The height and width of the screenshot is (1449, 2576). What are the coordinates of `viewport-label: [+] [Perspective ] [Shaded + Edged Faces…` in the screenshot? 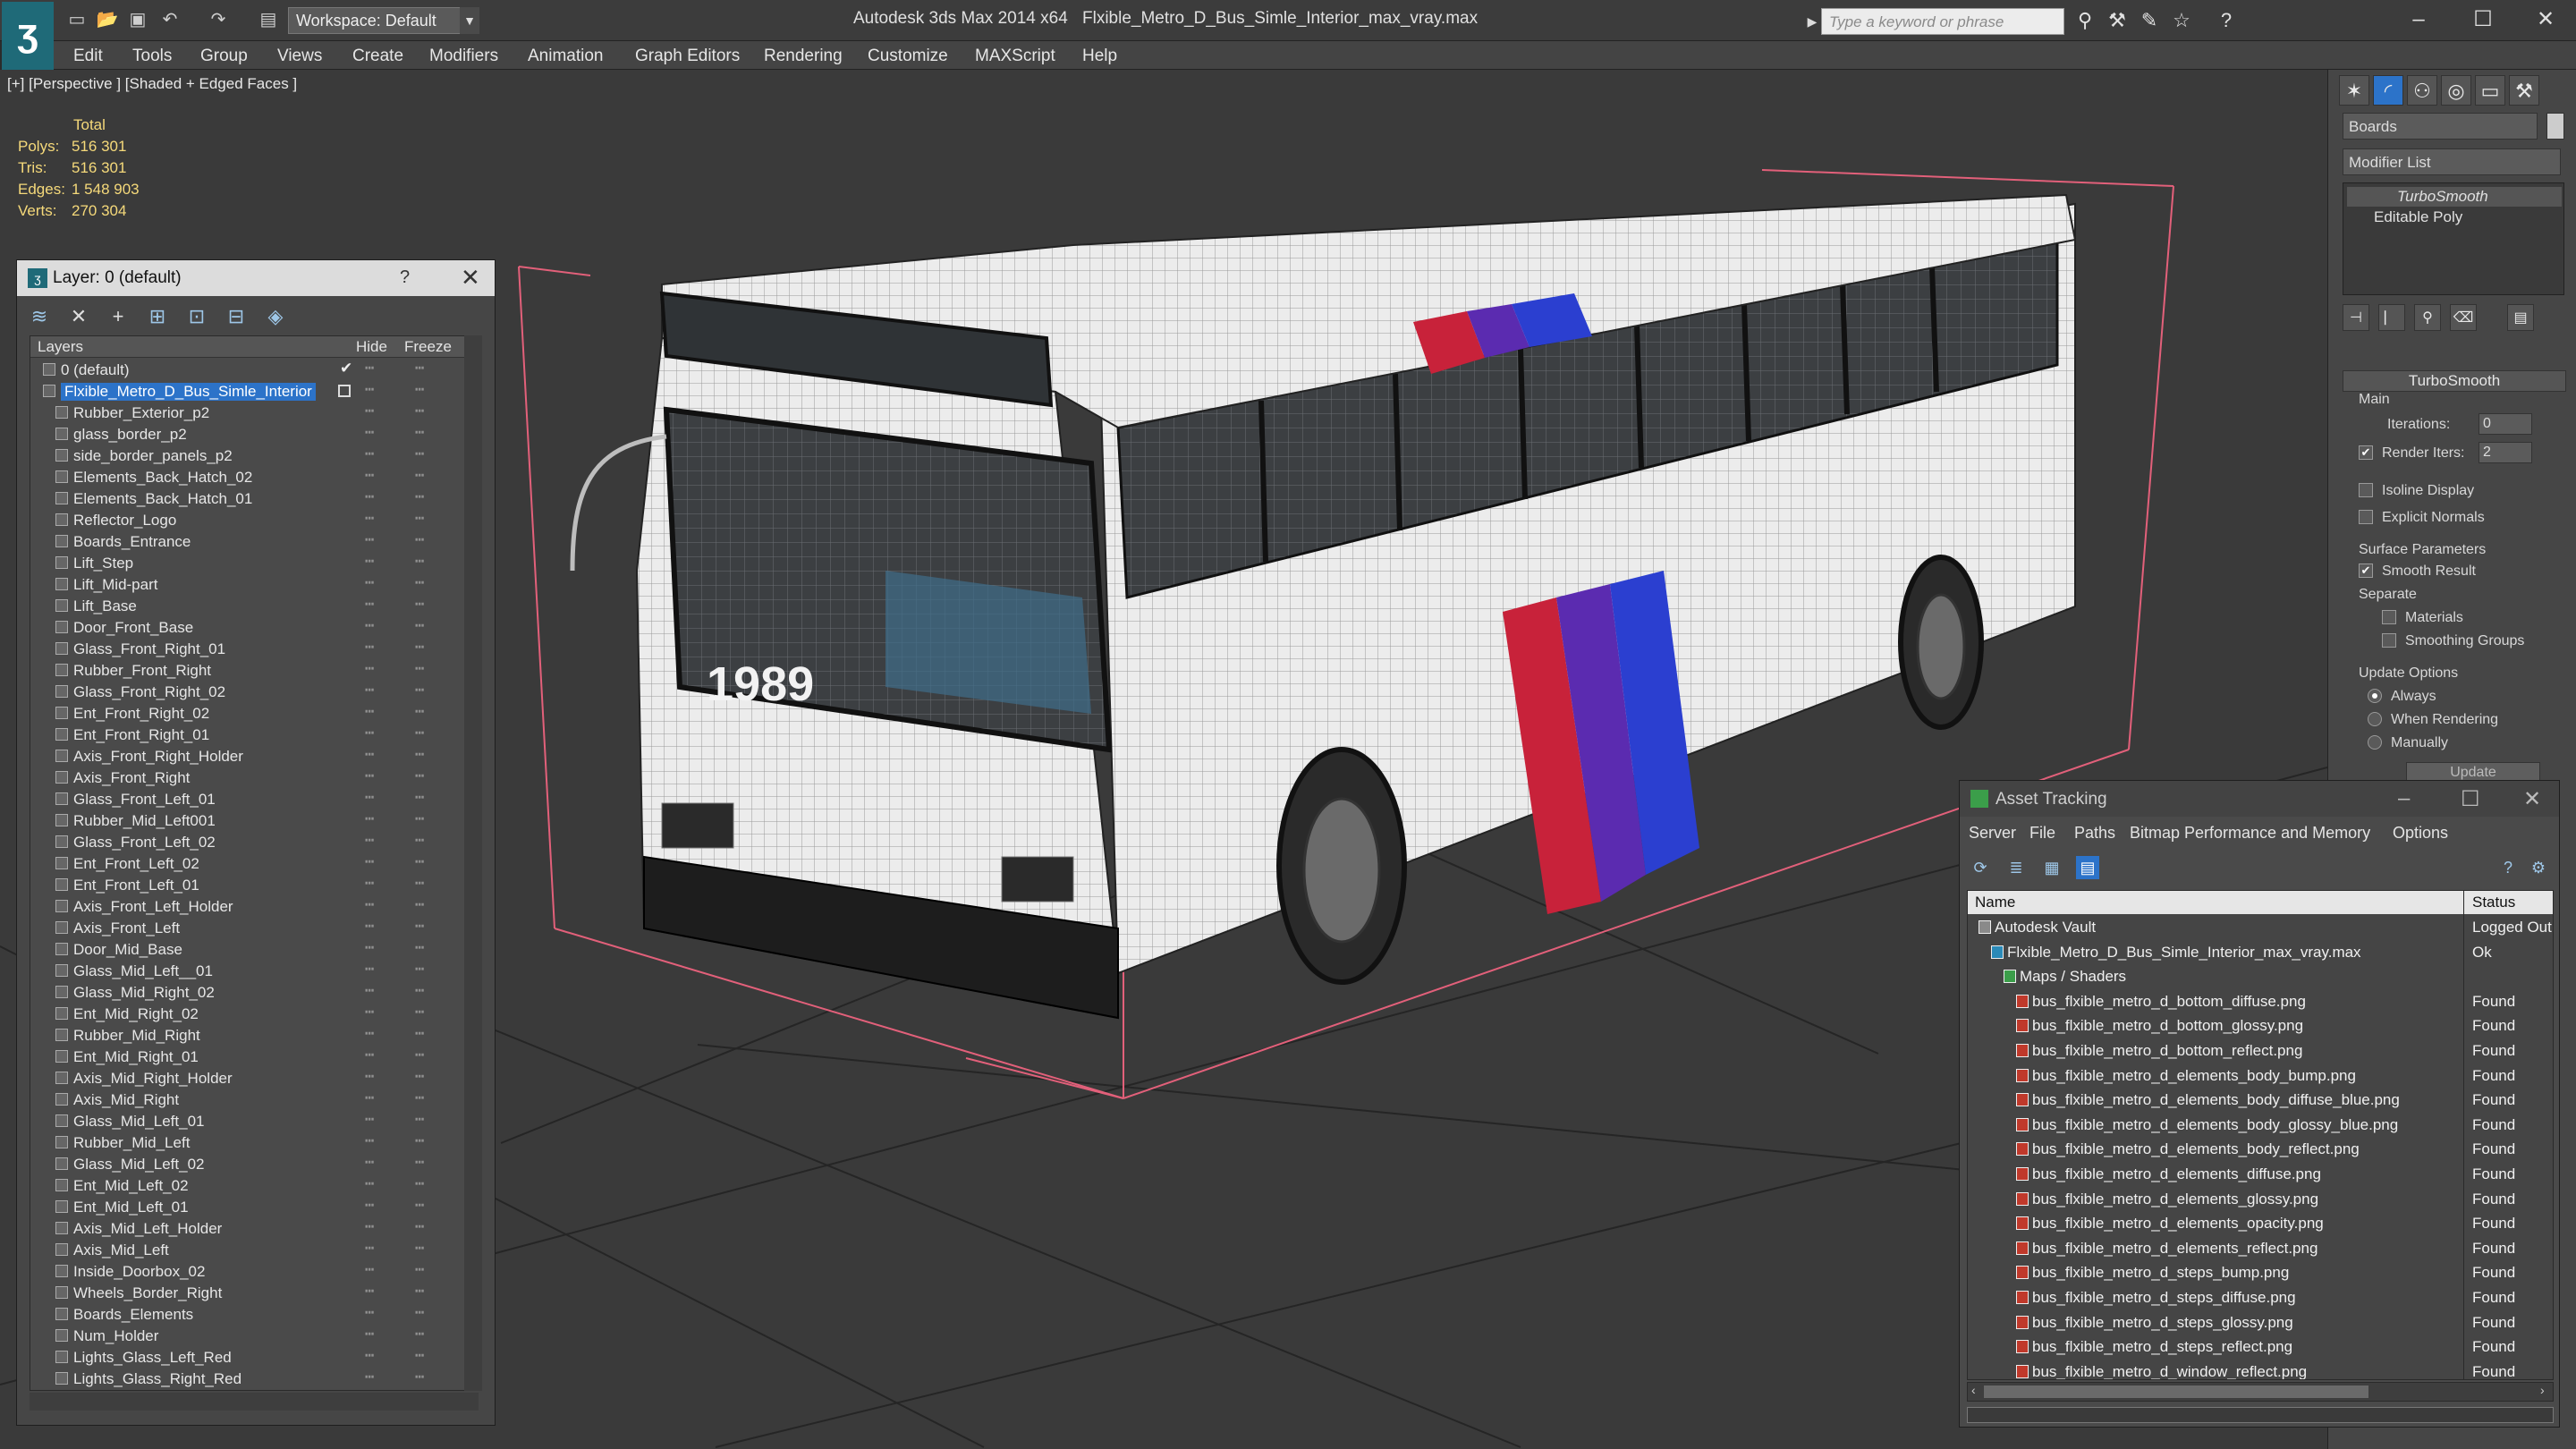 It's located at (152, 84).